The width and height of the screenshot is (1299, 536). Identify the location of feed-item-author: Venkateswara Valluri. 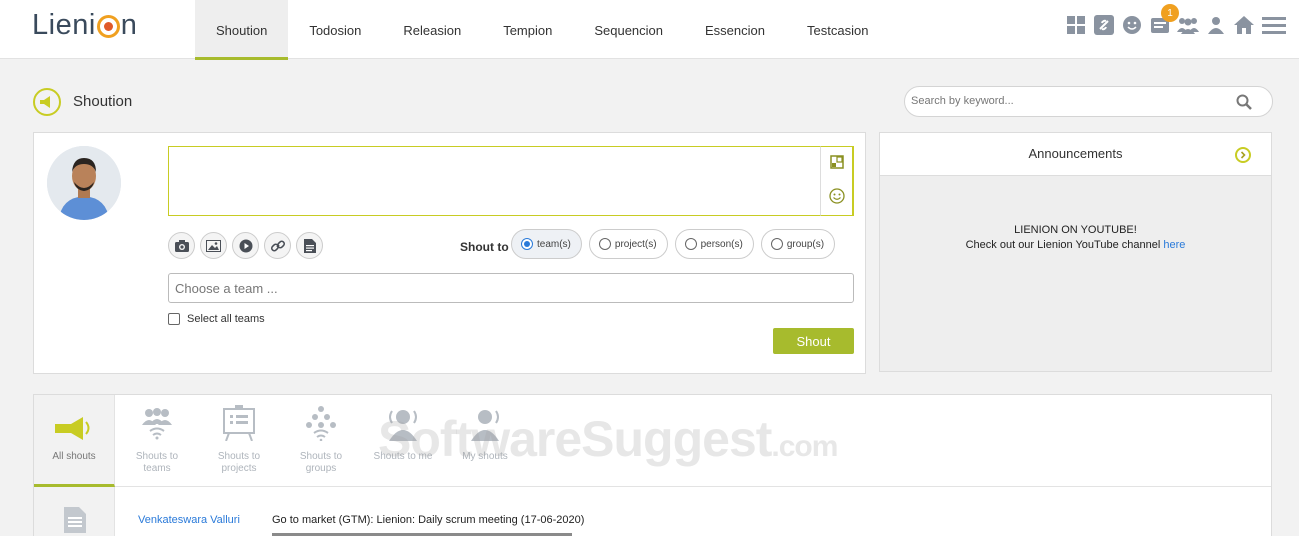
(189, 520).